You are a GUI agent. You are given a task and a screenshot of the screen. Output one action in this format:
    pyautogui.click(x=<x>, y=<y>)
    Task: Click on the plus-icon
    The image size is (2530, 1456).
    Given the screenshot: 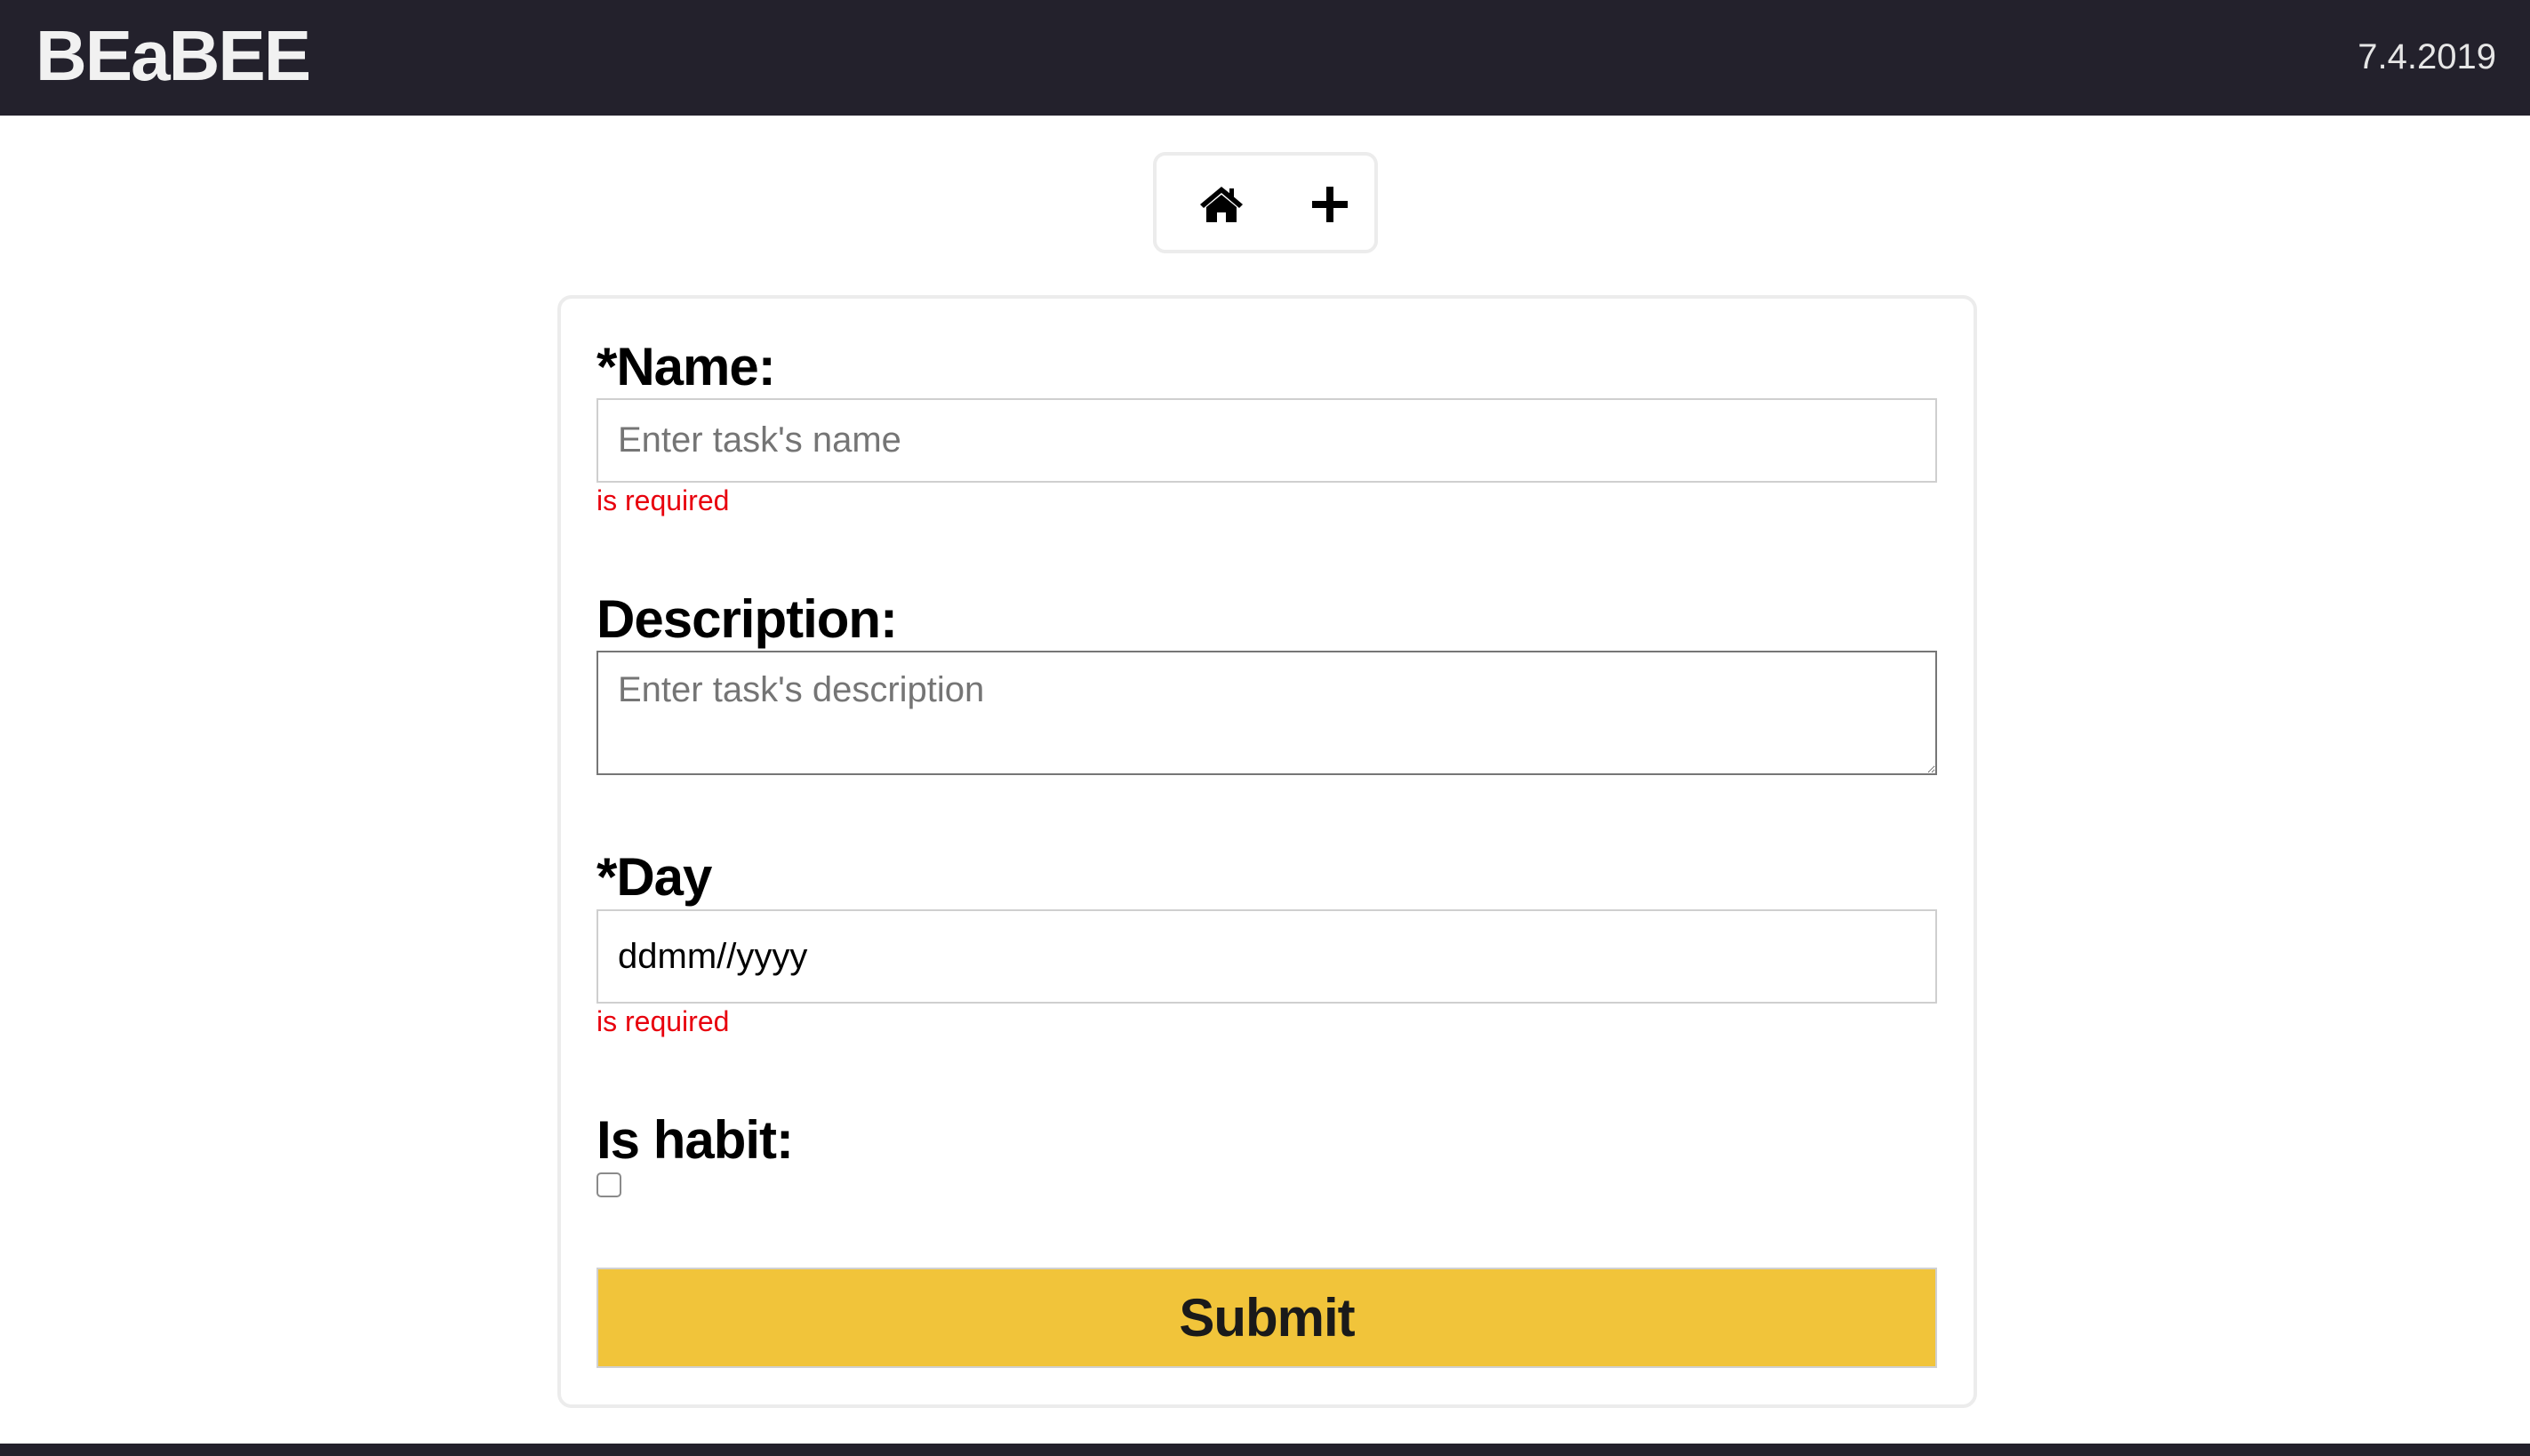 What is the action you would take?
    pyautogui.click(x=1330, y=204)
    